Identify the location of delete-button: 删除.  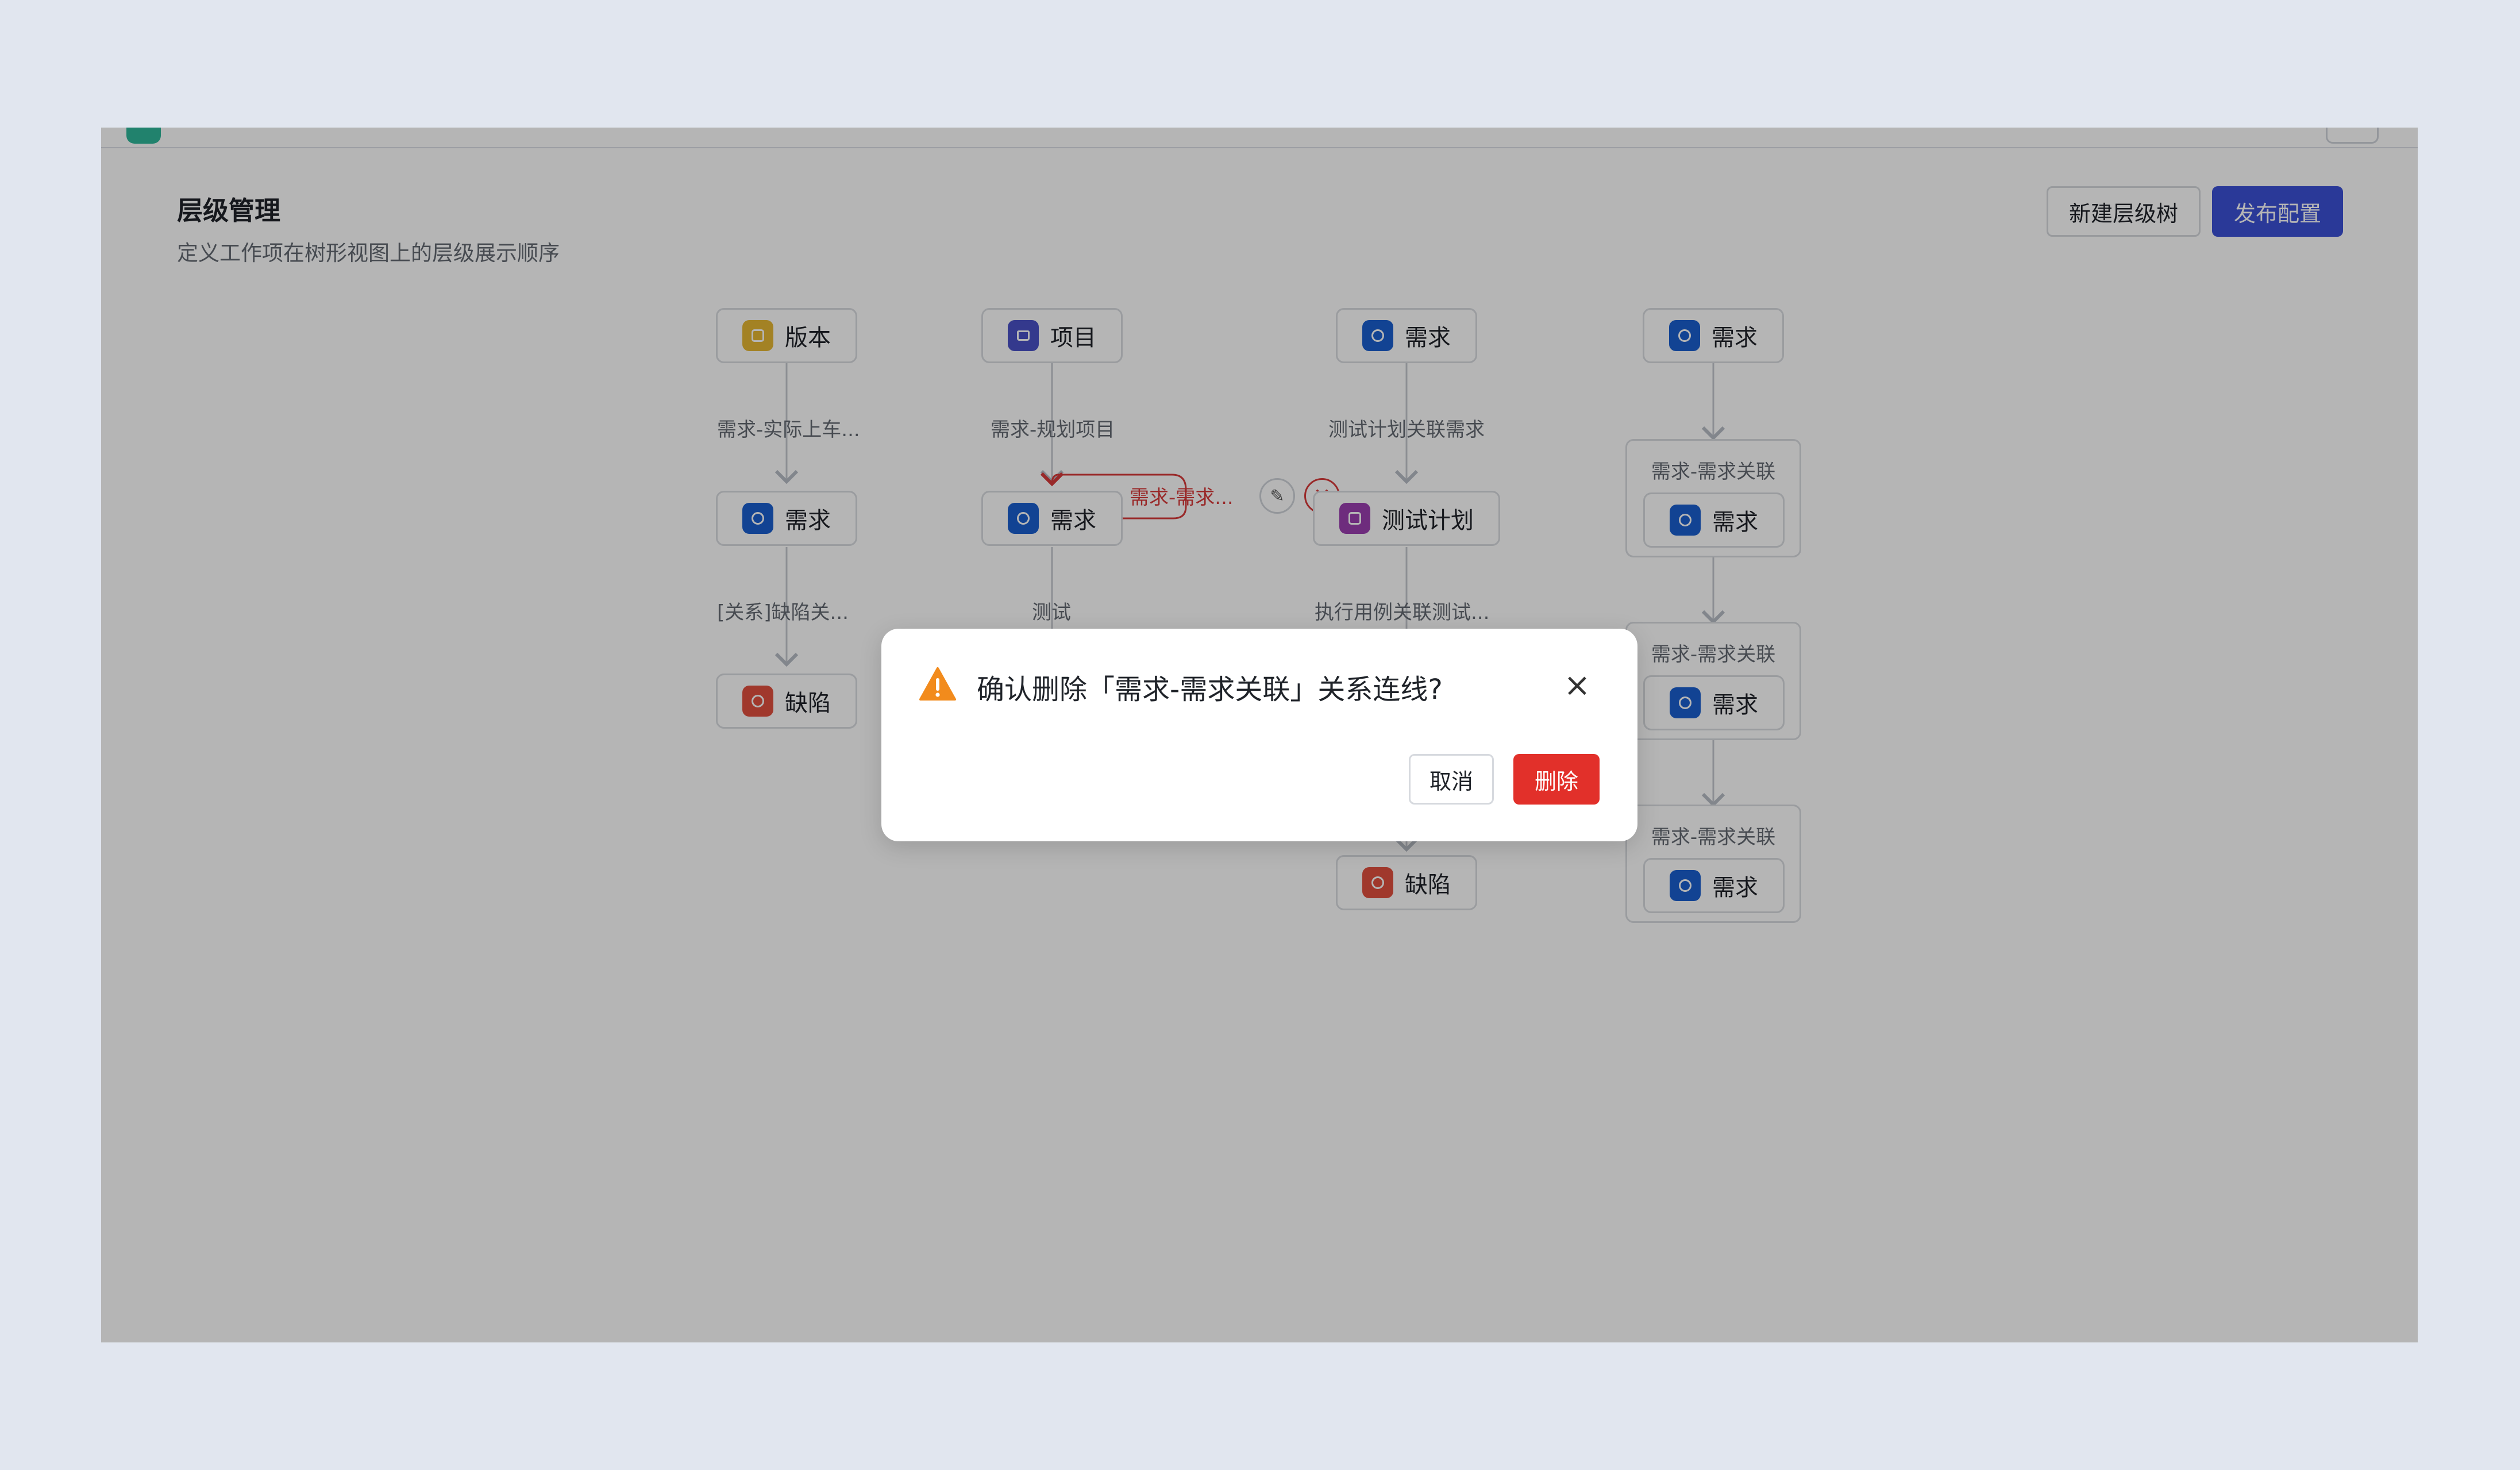
(1557, 779).